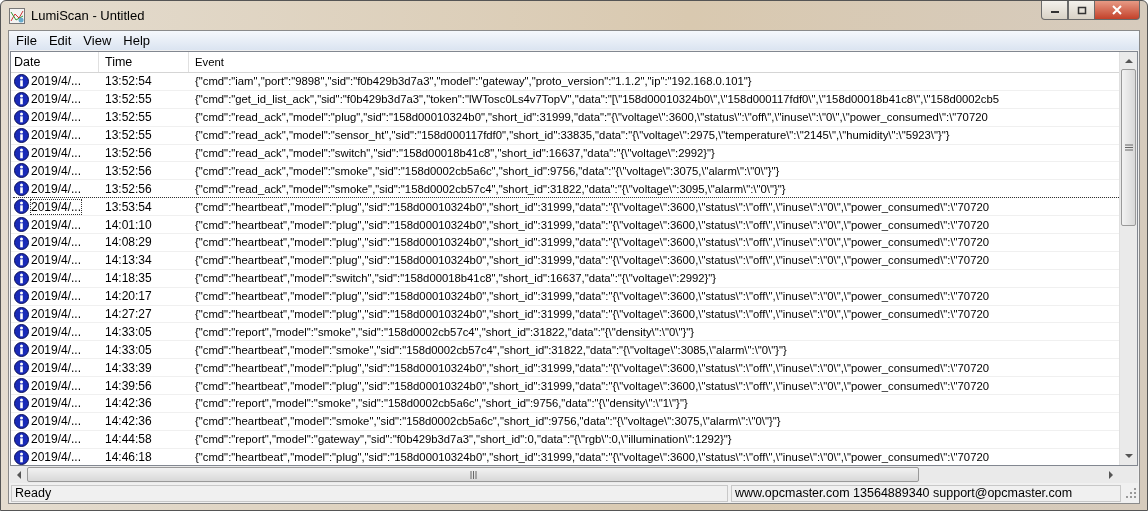 The height and width of the screenshot is (511, 1148). Describe the element at coordinates (1131, 493) in the screenshot. I see `resize-grip-icon` at that location.